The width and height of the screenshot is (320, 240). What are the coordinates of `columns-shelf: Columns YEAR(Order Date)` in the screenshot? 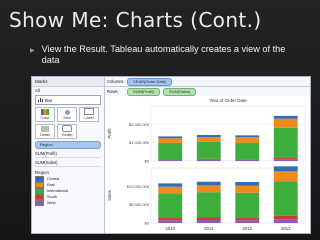 It's located at (207, 82).